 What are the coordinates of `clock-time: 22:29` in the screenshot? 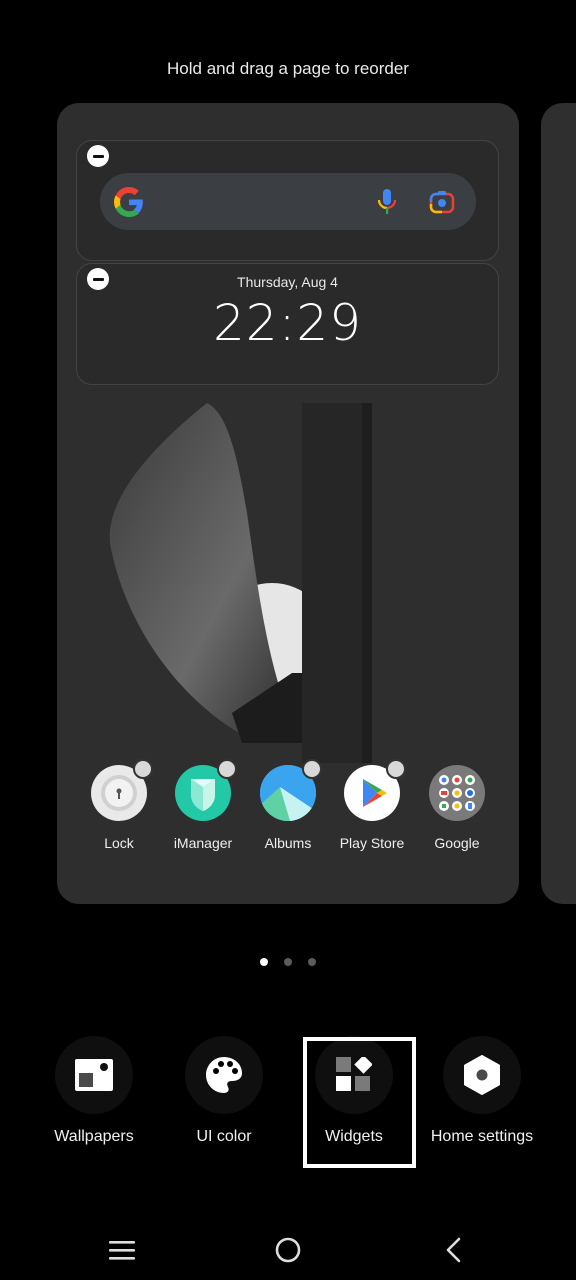 It's located at (287, 323).